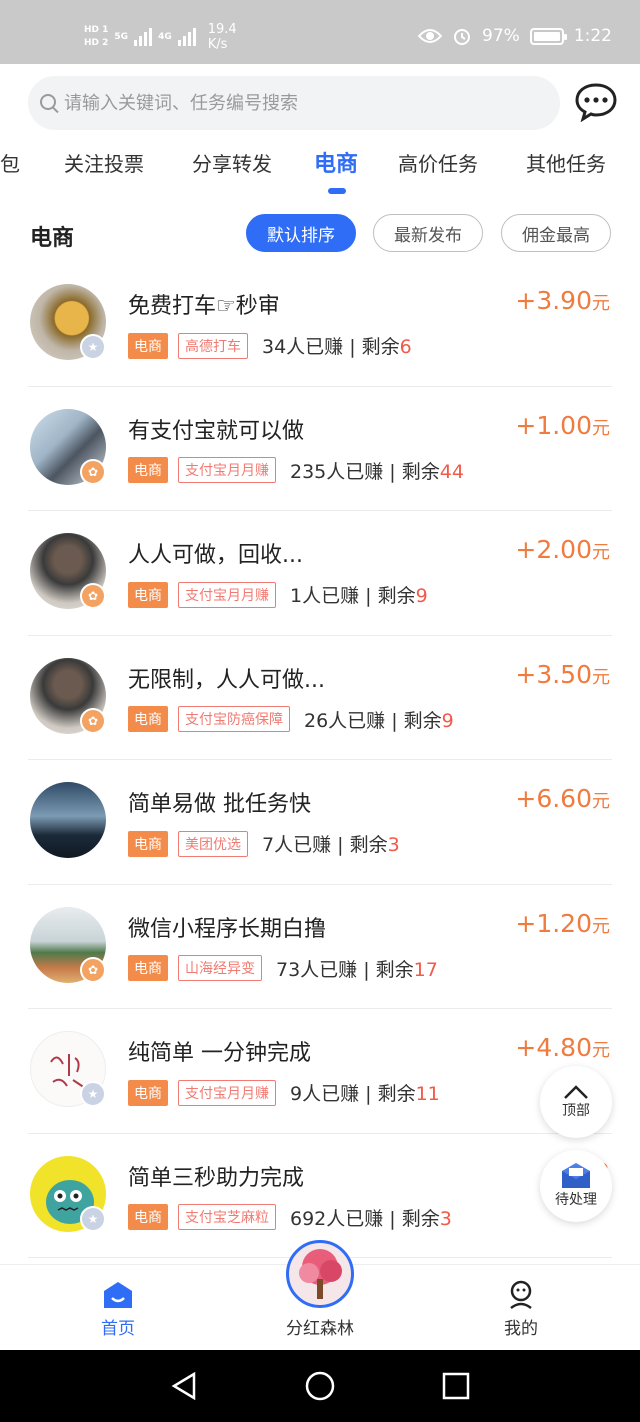  I want to click on task-item: ✿ 微信小程序长期白撸 +1.20元 电商 山海经异变 73人已赚 | 剩余17, so click(320, 947).